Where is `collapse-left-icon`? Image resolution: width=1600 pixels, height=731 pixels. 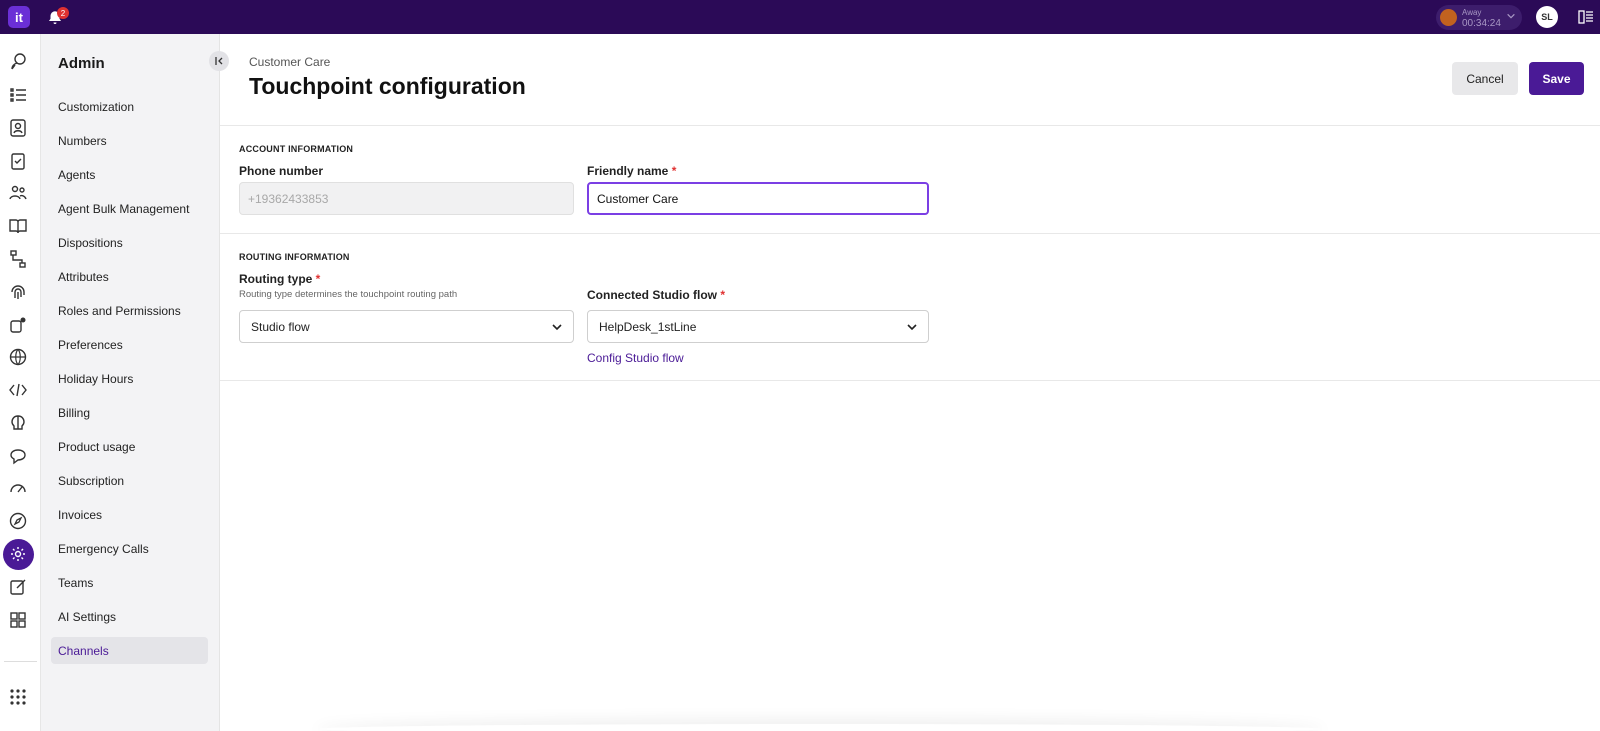 collapse-left-icon is located at coordinates (219, 61).